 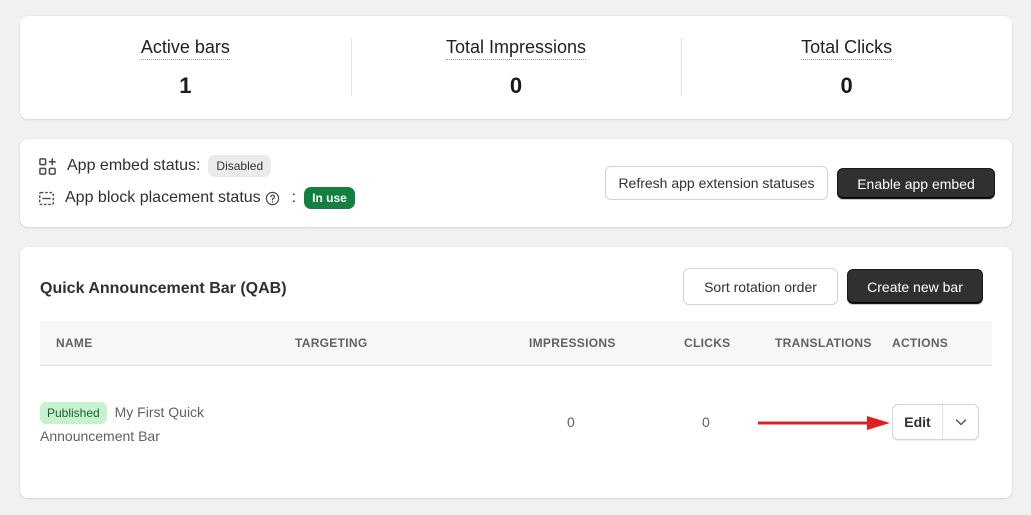 What do you see at coordinates (73, 413) in the screenshot?
I see `published-badge: Published` at bounding box center [73, 413].